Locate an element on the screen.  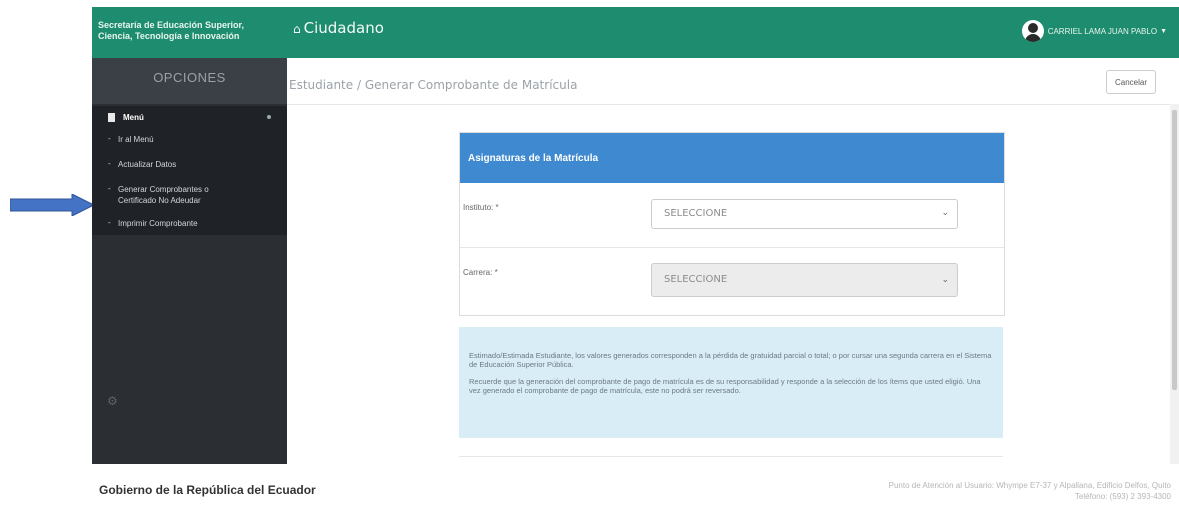
caret-down-icon: ▼ is located at coordinates (1163, 31).